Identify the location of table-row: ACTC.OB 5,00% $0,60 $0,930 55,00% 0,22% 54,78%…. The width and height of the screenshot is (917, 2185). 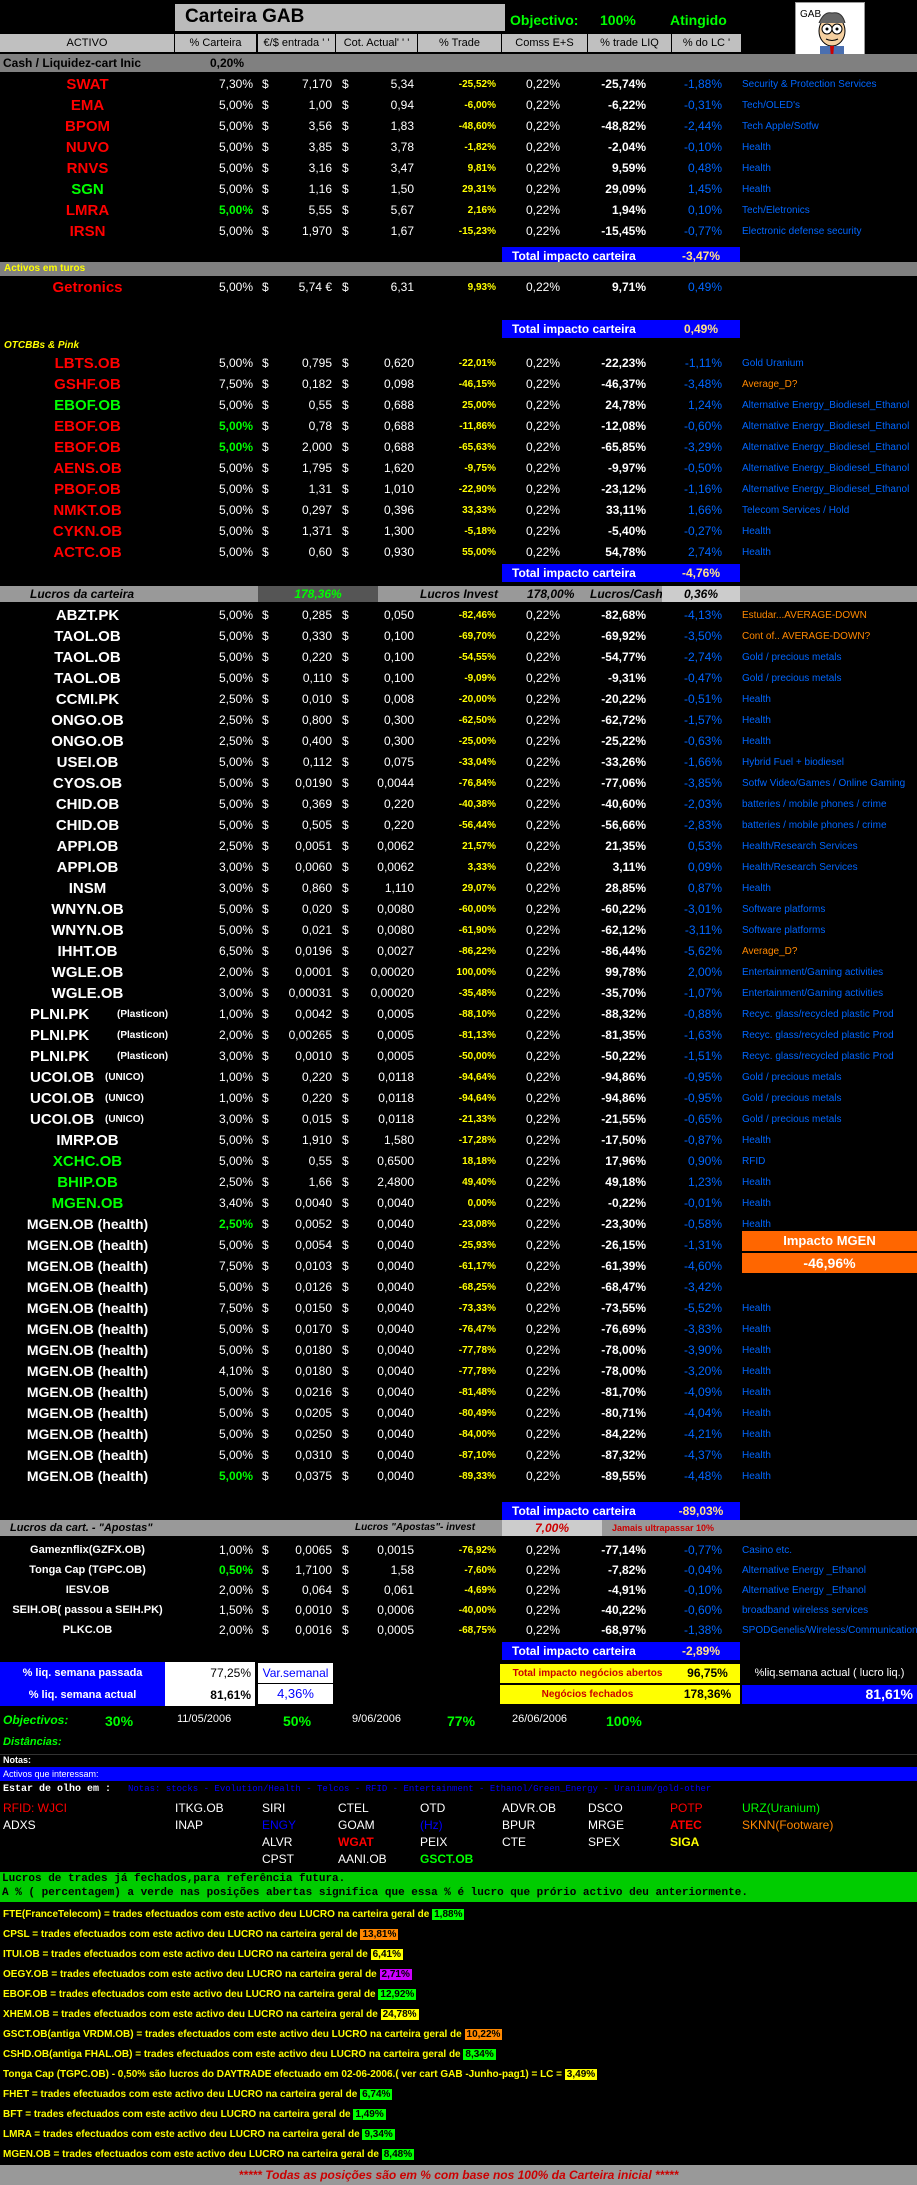
(458, 552).